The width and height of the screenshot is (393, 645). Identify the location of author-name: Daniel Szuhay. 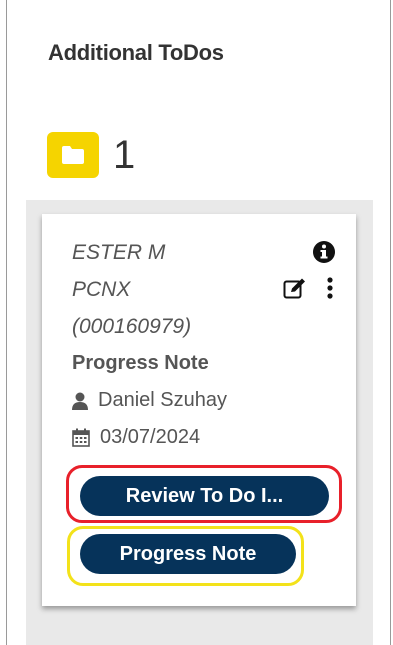
(162, 400).